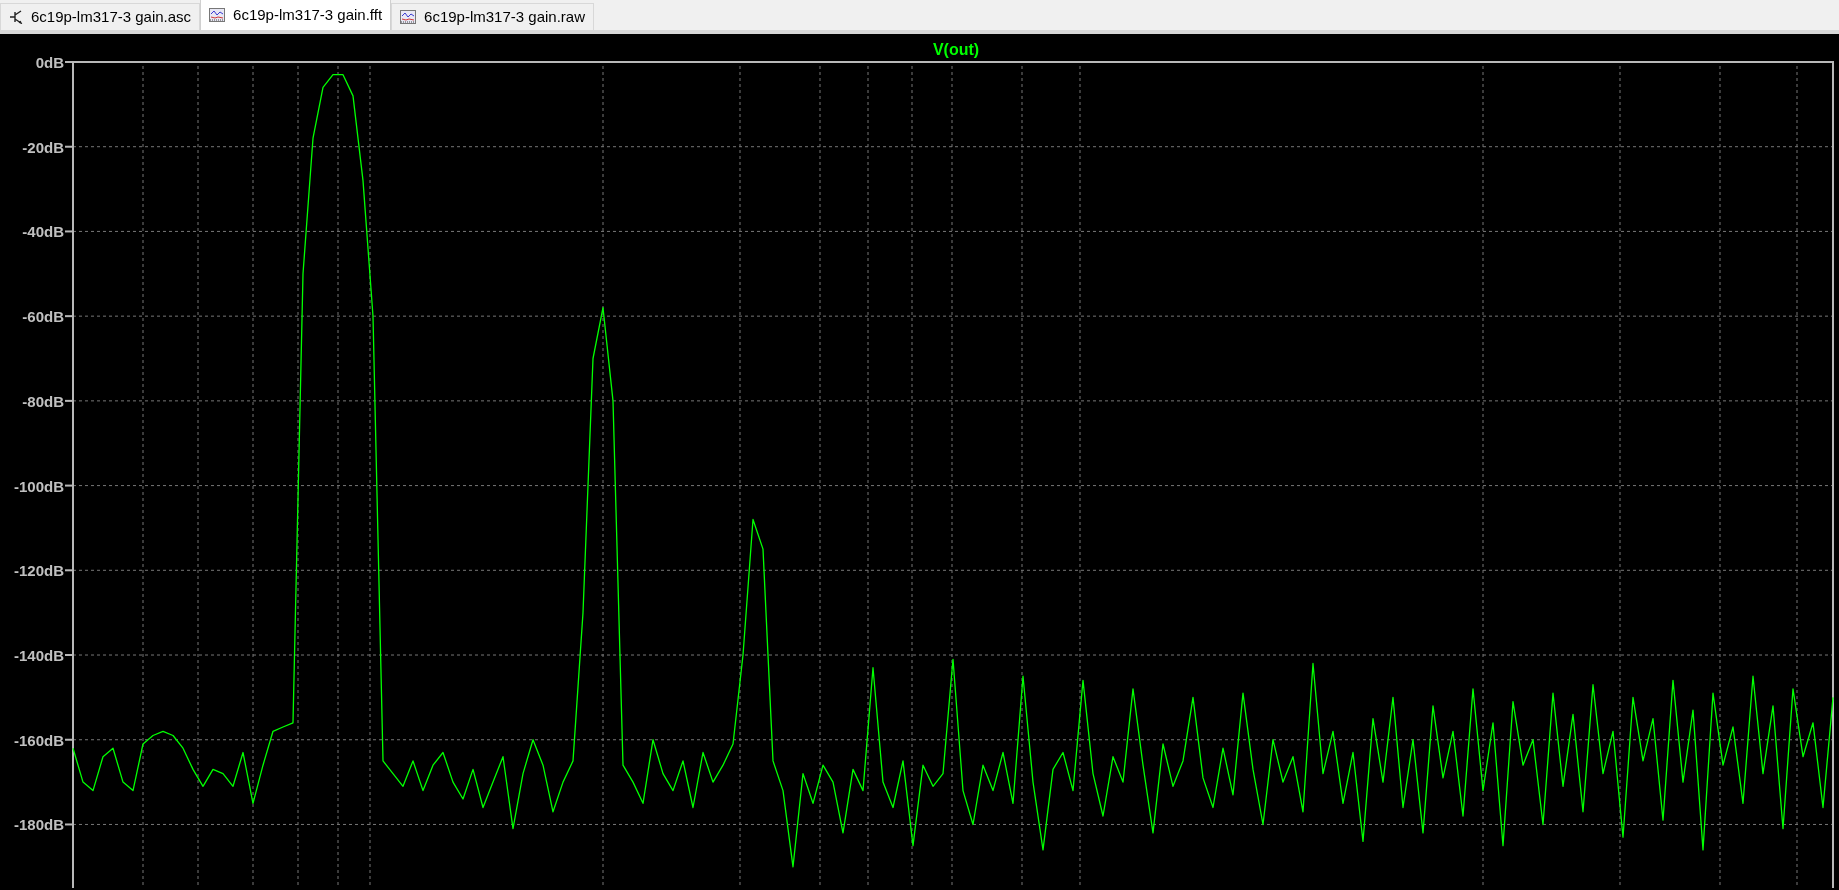 Image resolution: width=1839 pixels, height=890 pixels. I want to click on schematic-symbol-icon, so click(16, 17).